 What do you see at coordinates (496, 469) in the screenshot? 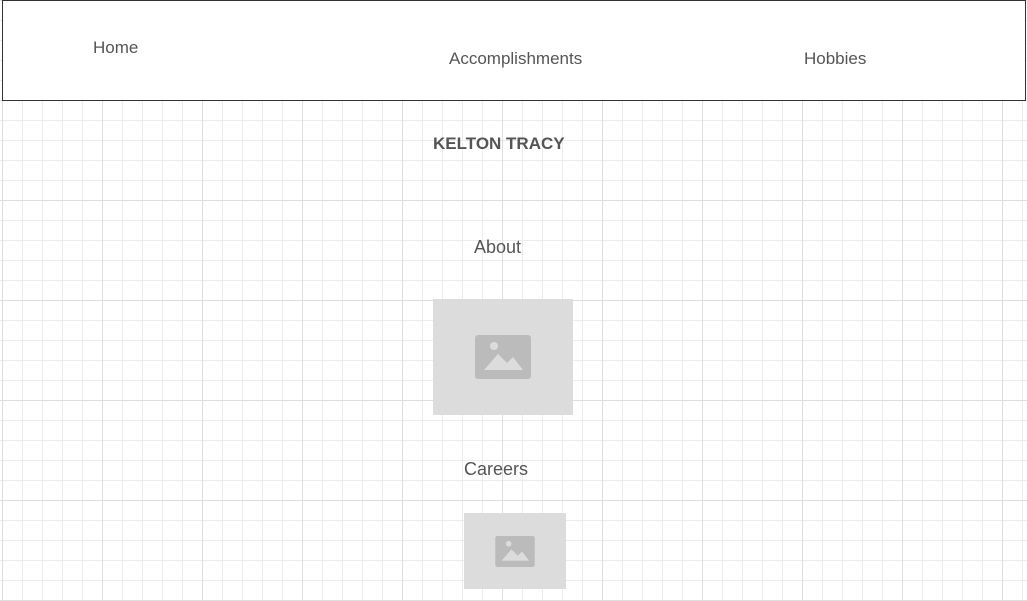
I see `careers-heading: Careers` at bounding box center [496, 469].